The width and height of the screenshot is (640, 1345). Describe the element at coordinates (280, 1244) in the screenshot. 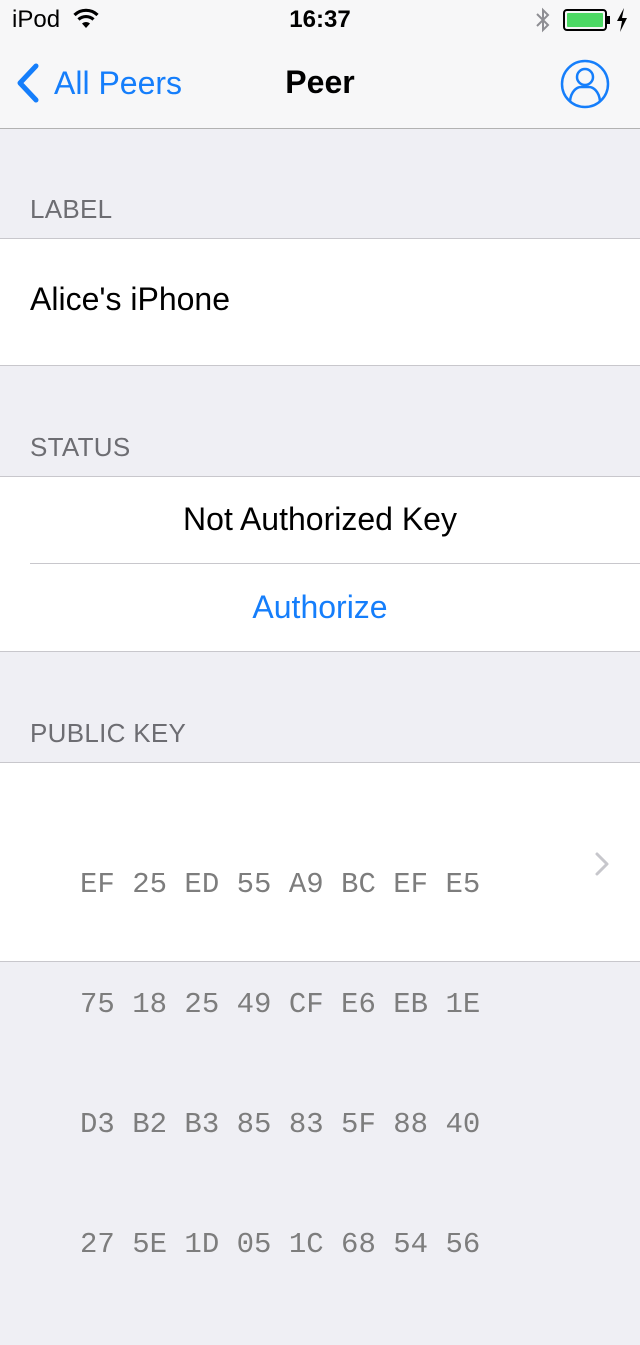

I see `public-key-line: 27 5E 1D 05 1C 68 54 56` at that location.